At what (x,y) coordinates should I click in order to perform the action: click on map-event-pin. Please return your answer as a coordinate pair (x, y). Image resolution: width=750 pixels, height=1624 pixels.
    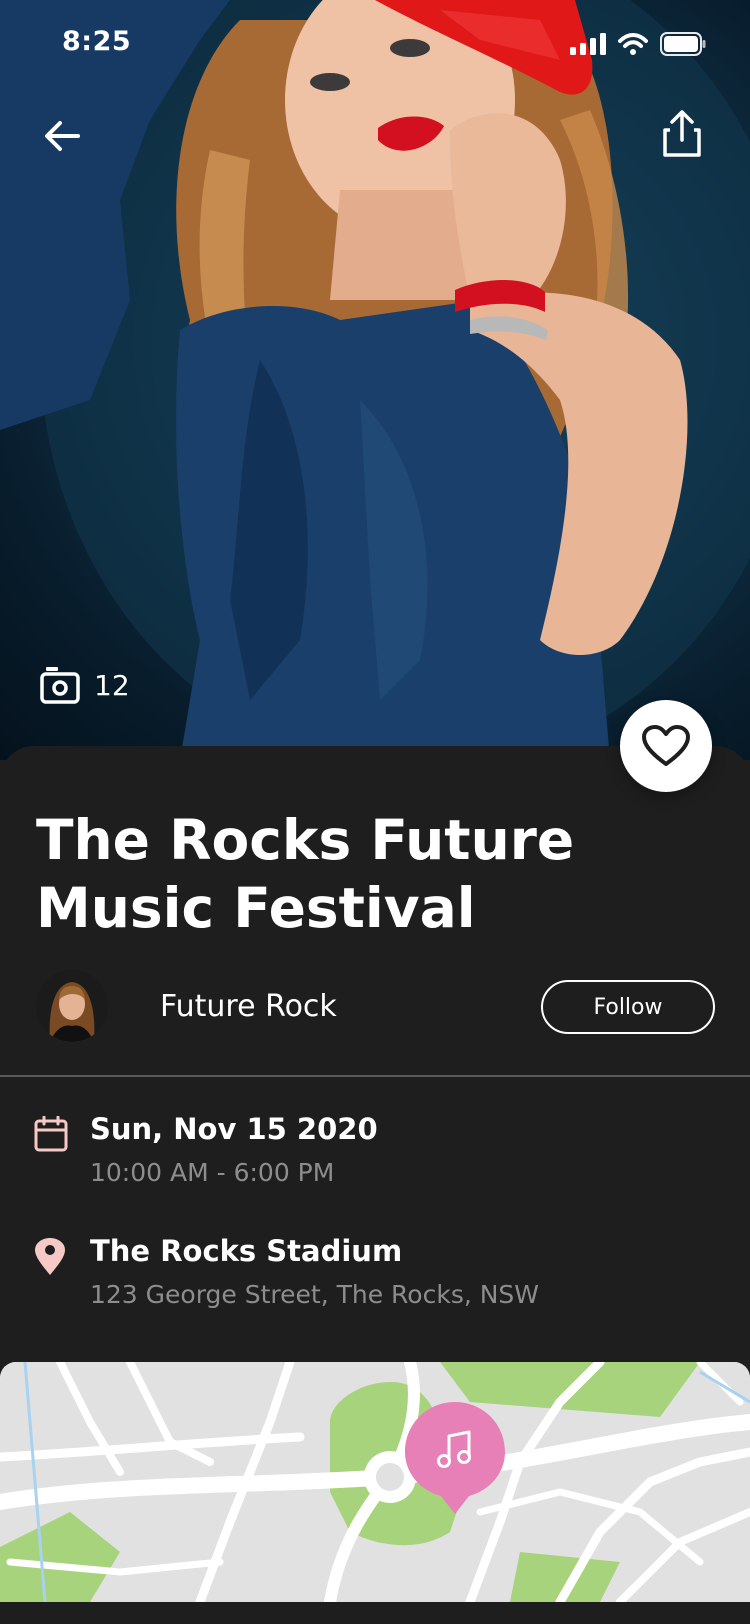
    Looking at the image, I should click on (455, 1459).